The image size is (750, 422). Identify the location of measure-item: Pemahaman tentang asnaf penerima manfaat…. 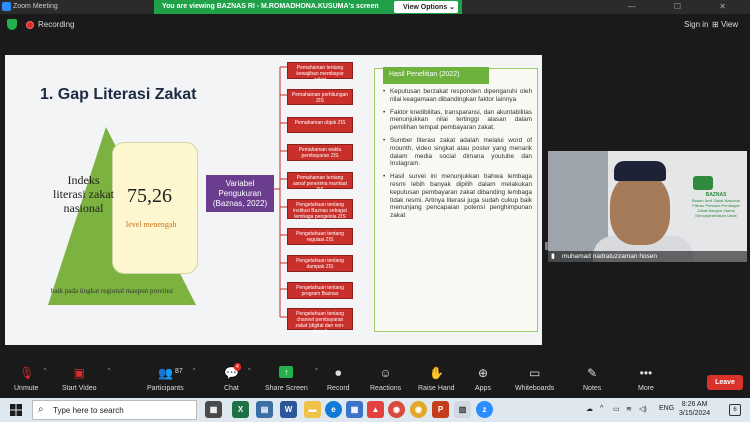
(320, 182).